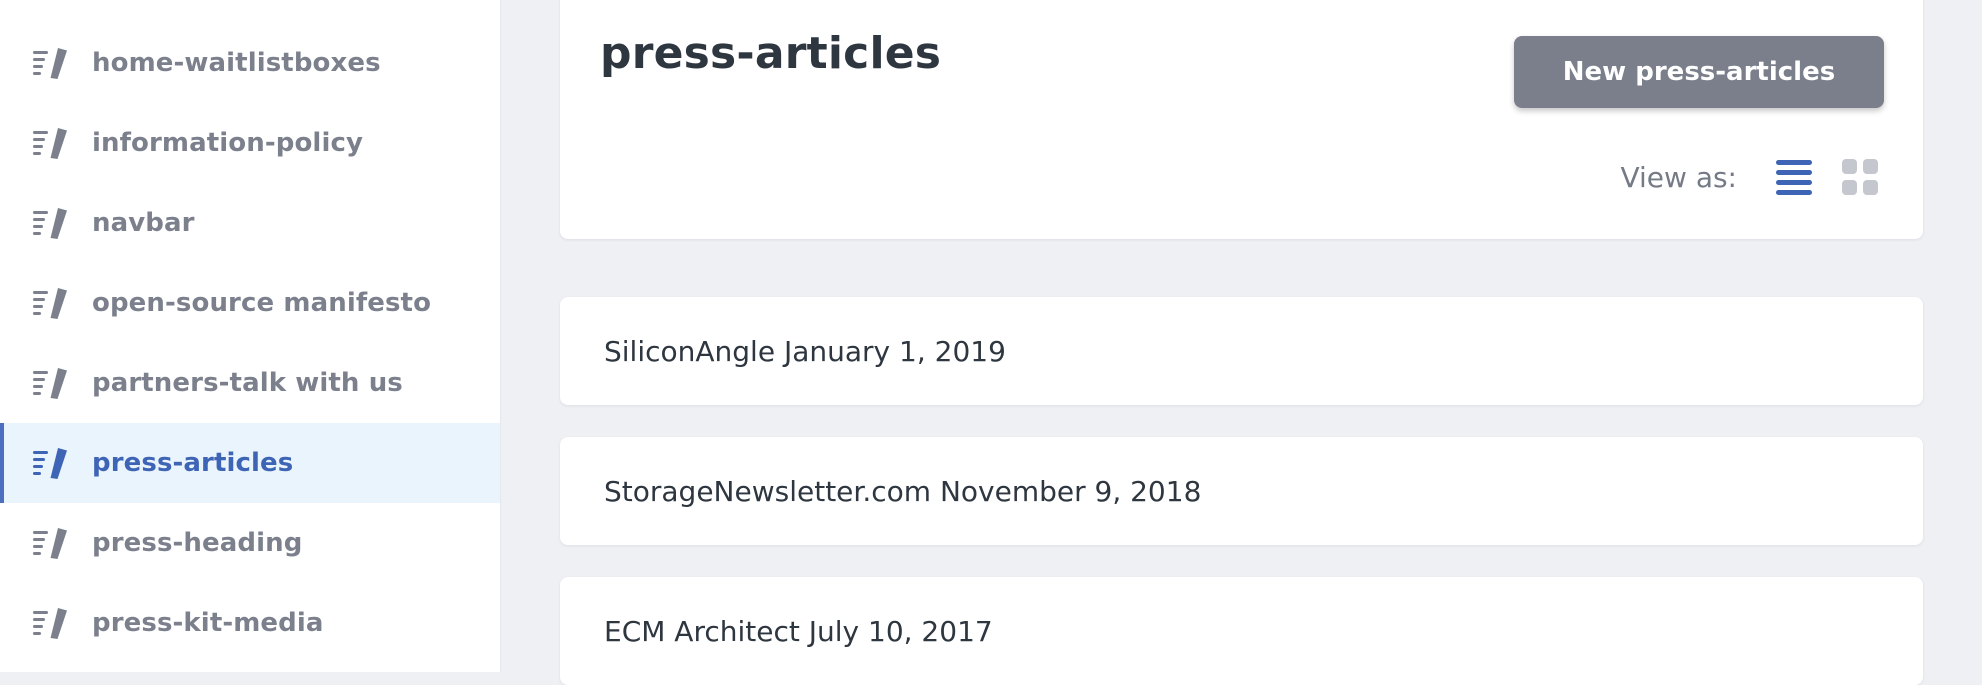 This screenshot has width=1982, height=685. I want to click on record-title: ECM Architect July 10, 2017, so click(798, 631).